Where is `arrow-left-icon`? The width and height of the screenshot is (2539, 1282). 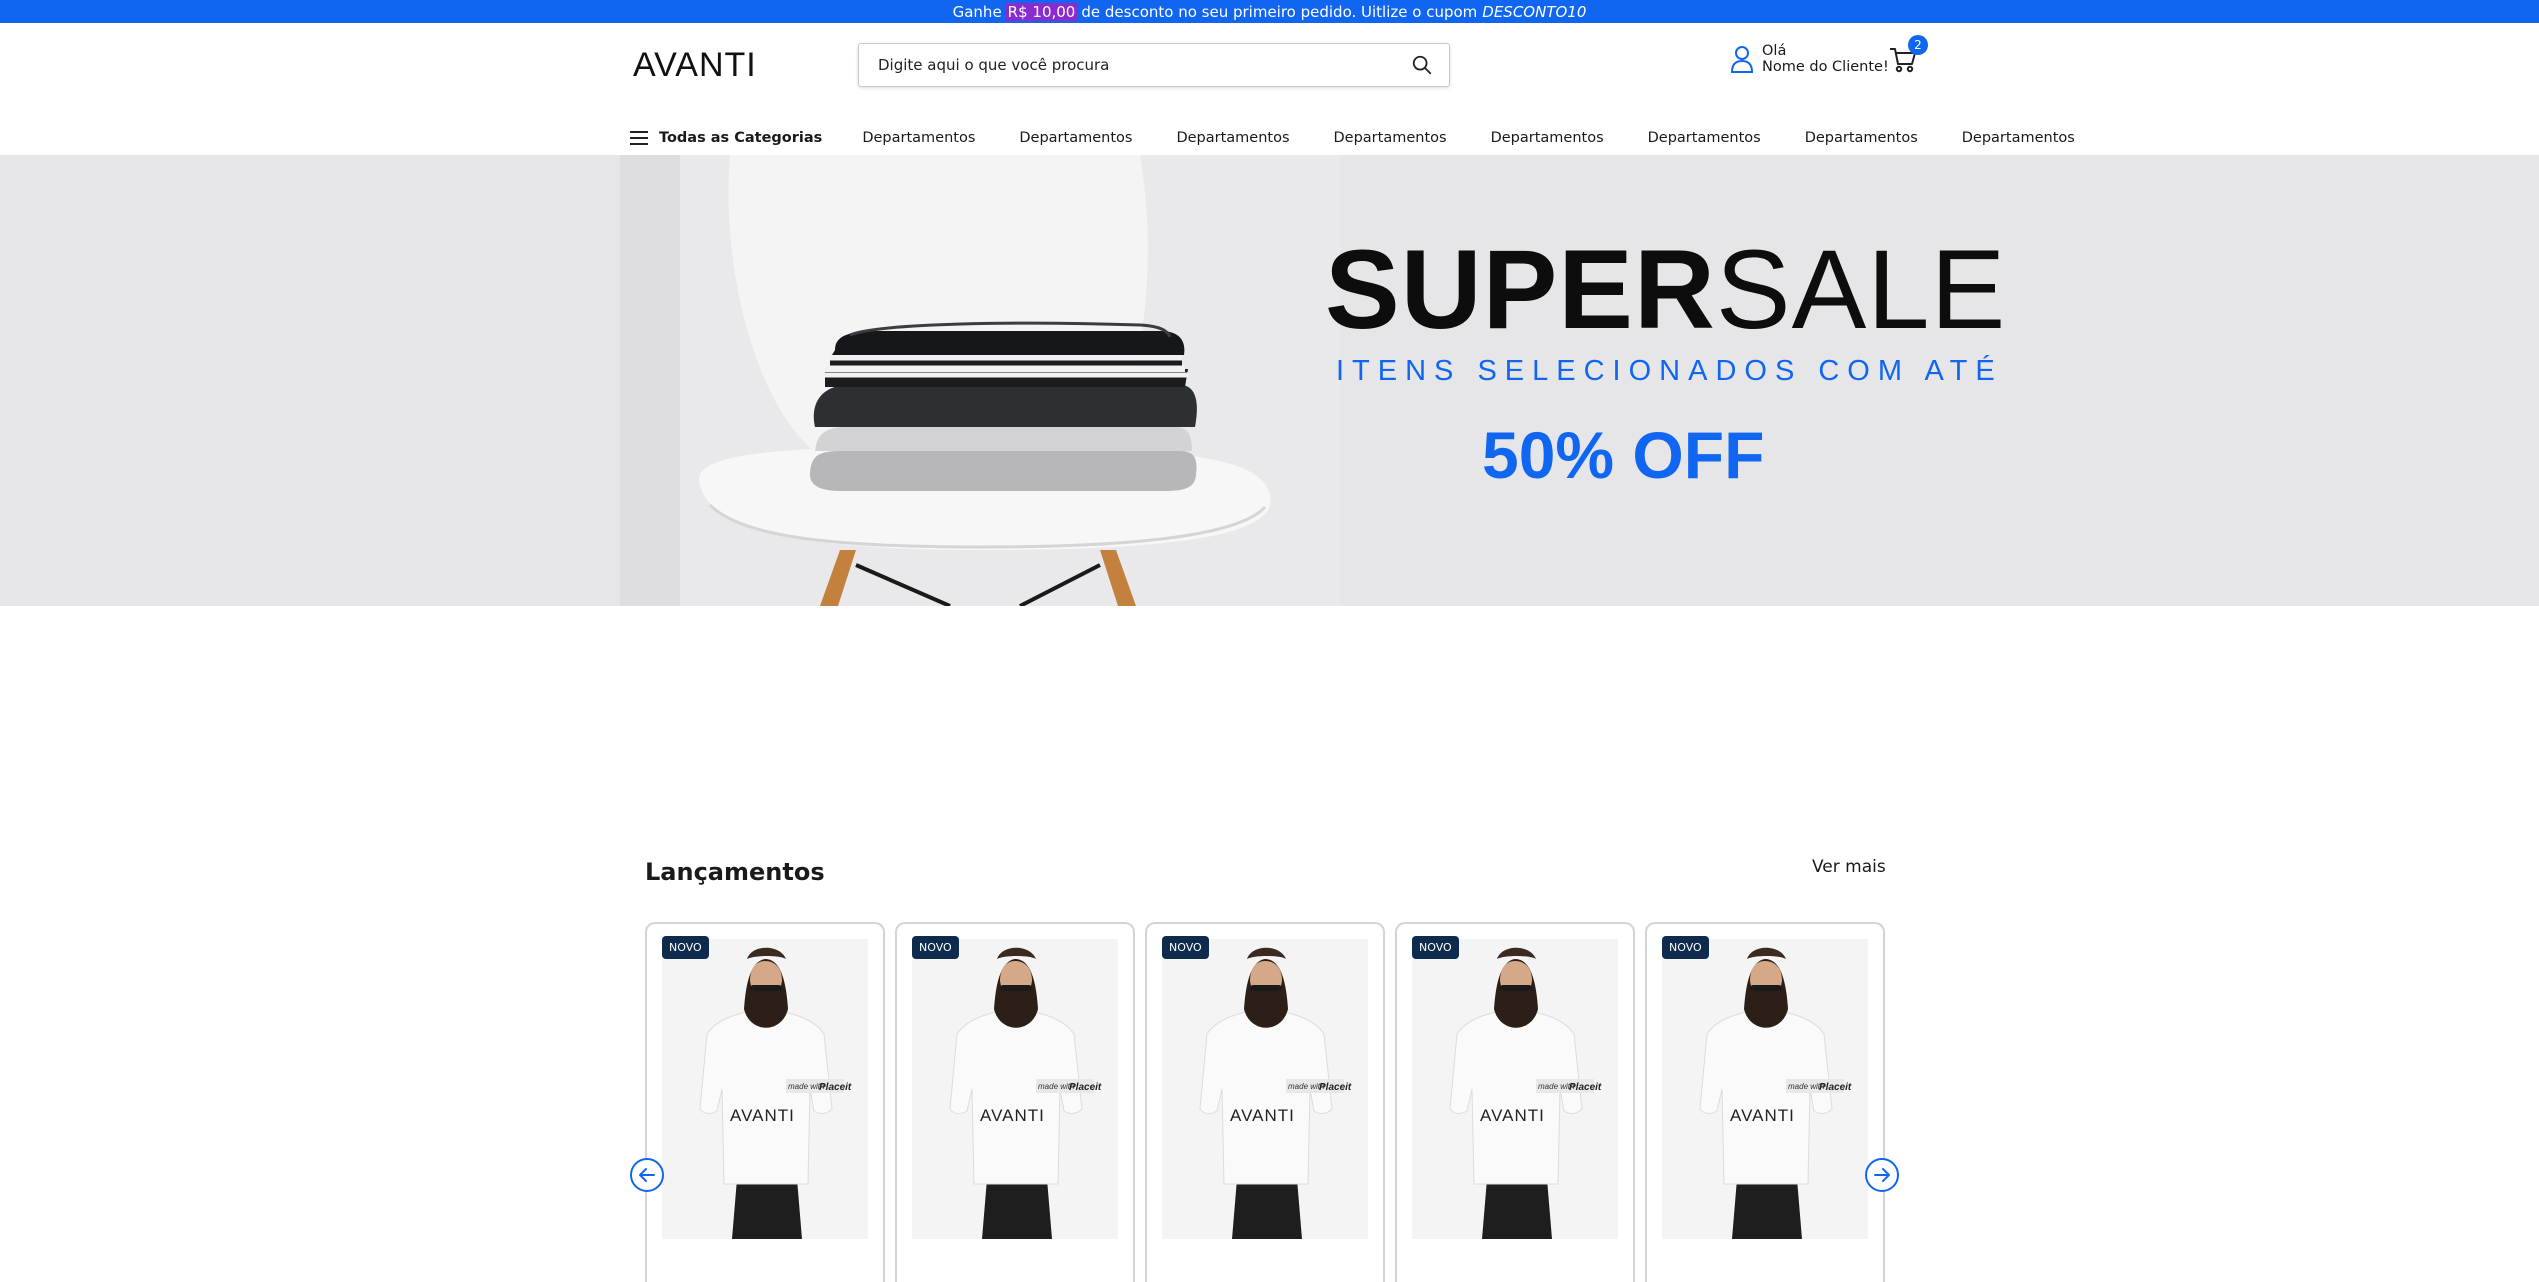 arrow-left-icon is located at coordinates (647, 1175).